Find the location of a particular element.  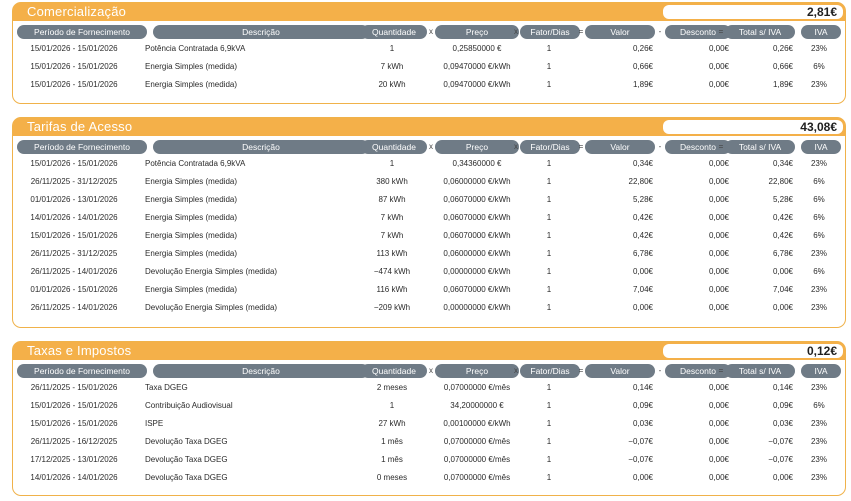

cell-periodo: 01/01/2026 - 13/01/2026 is located at coordinates (74, 199).